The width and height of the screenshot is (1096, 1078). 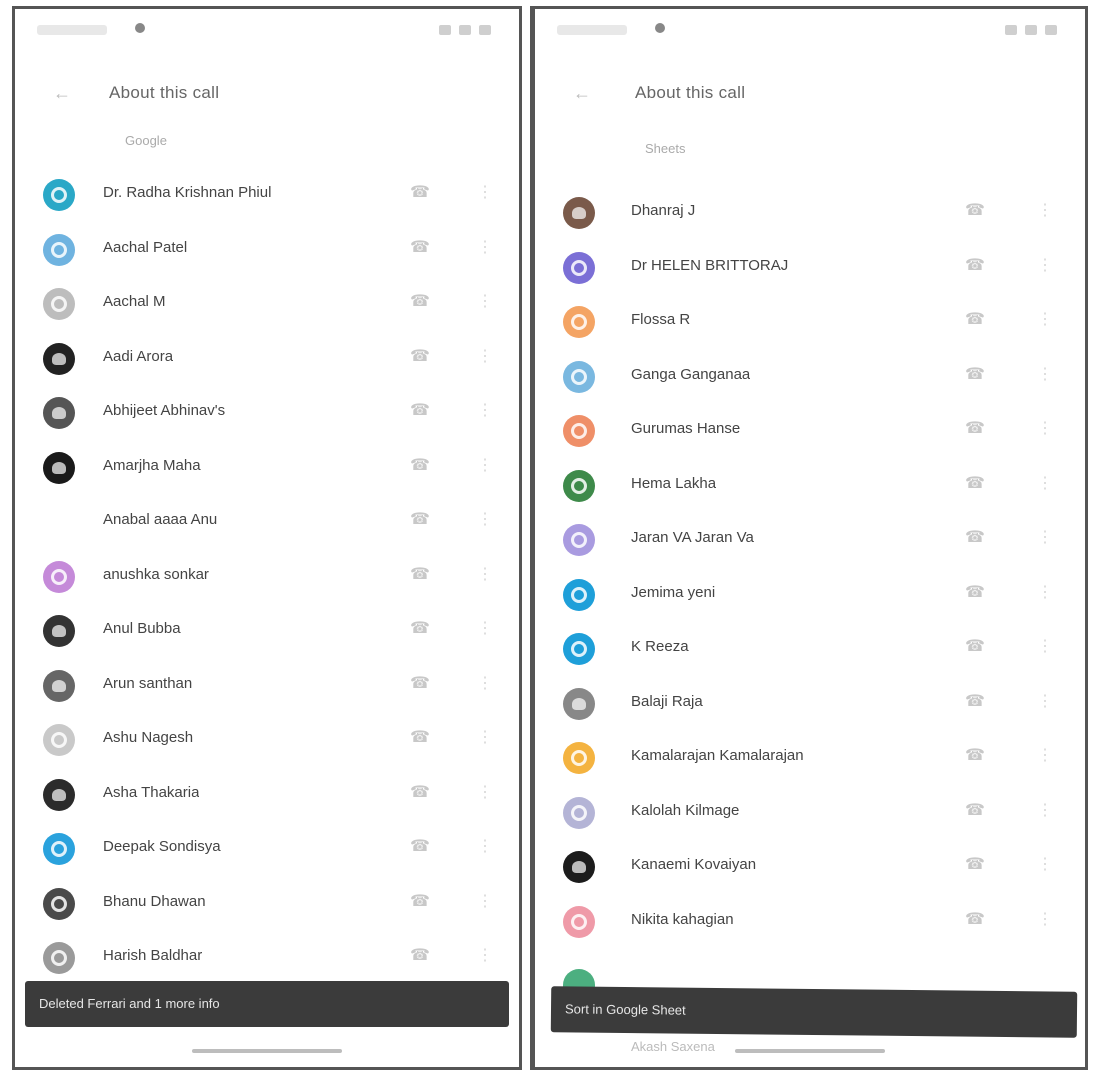 What do you see at coordinates (660, 646) in the screenshot?
I see `contact-name: K Reeza` at bounding box center [660, 646].